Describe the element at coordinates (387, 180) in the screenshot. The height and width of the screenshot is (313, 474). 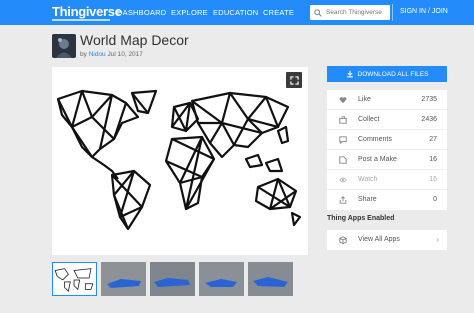
I see `watch-button: Watch 16` at that location.